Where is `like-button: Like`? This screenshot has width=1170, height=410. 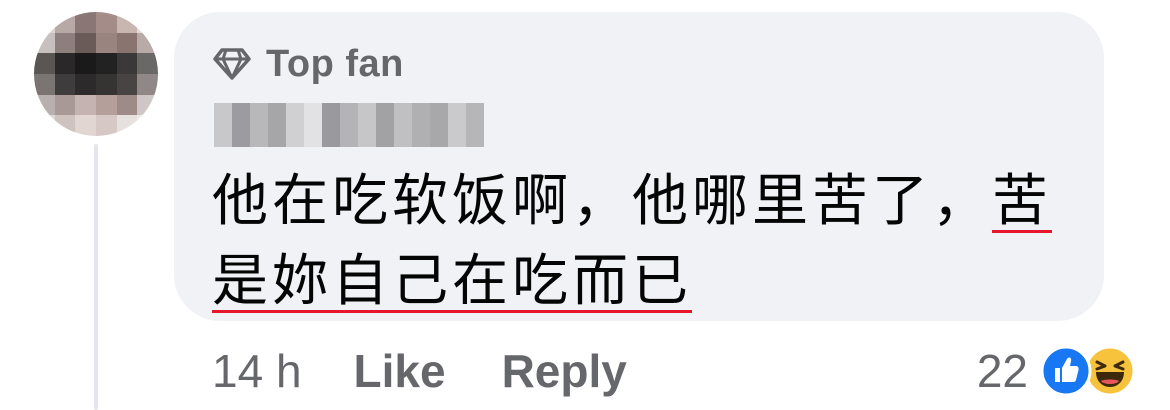
like-button: Like is located at coordinates (400, 371).